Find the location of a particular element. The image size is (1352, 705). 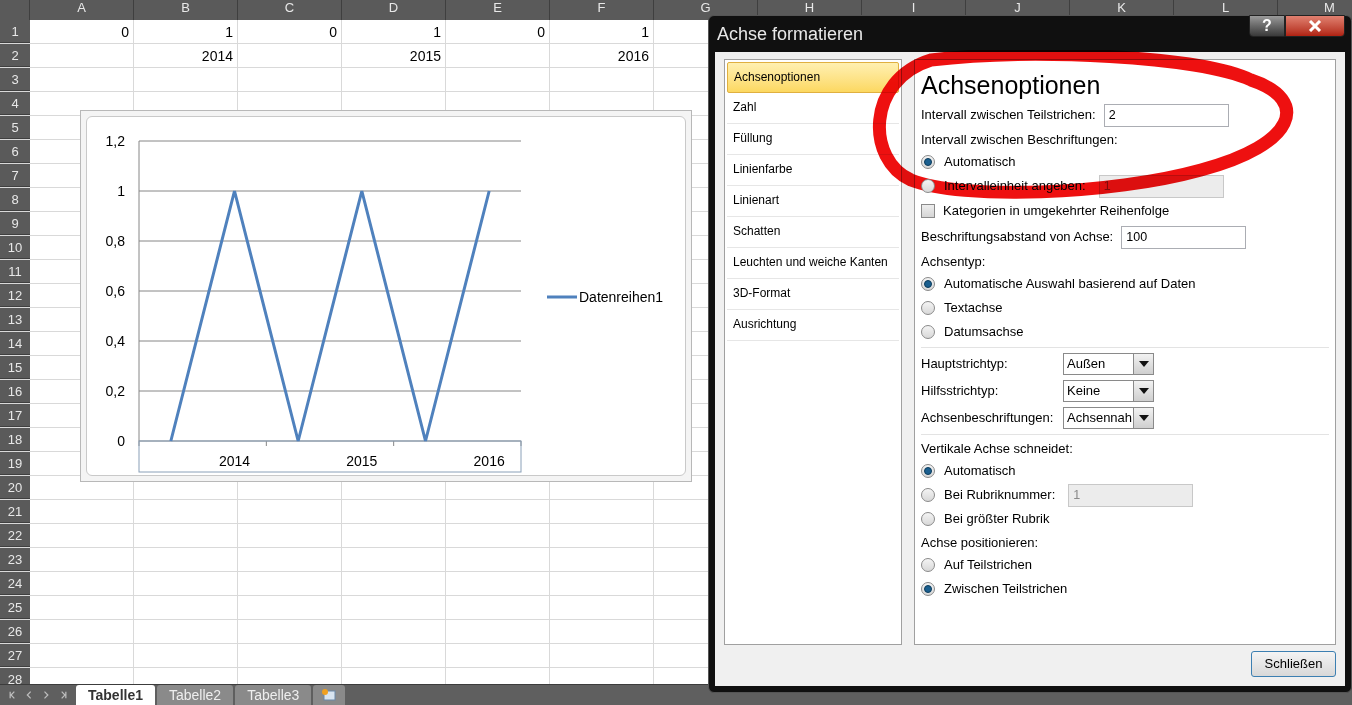

category-item: Ausrichtung is located at coordinates (813, 325).